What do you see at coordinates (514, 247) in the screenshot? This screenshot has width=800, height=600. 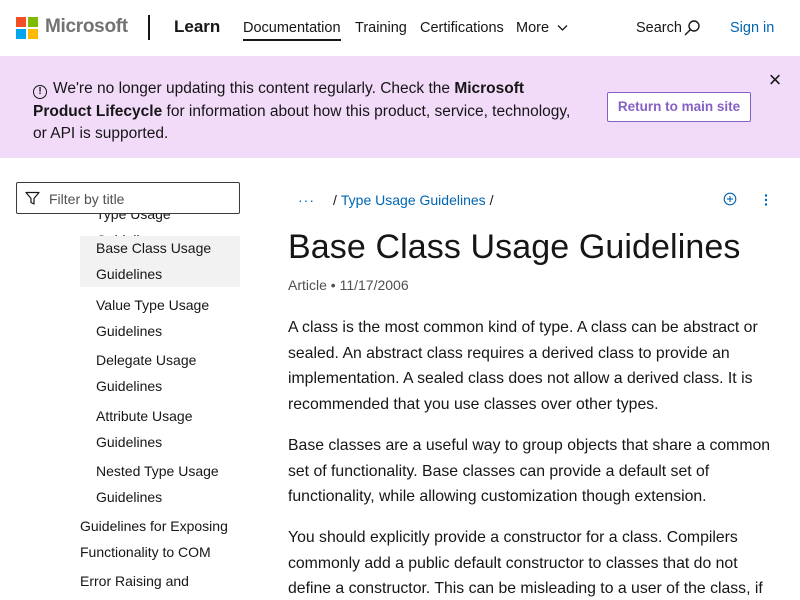 I see `page-title: Base Class Usage Guidelines` at bounding box center [514, 247].